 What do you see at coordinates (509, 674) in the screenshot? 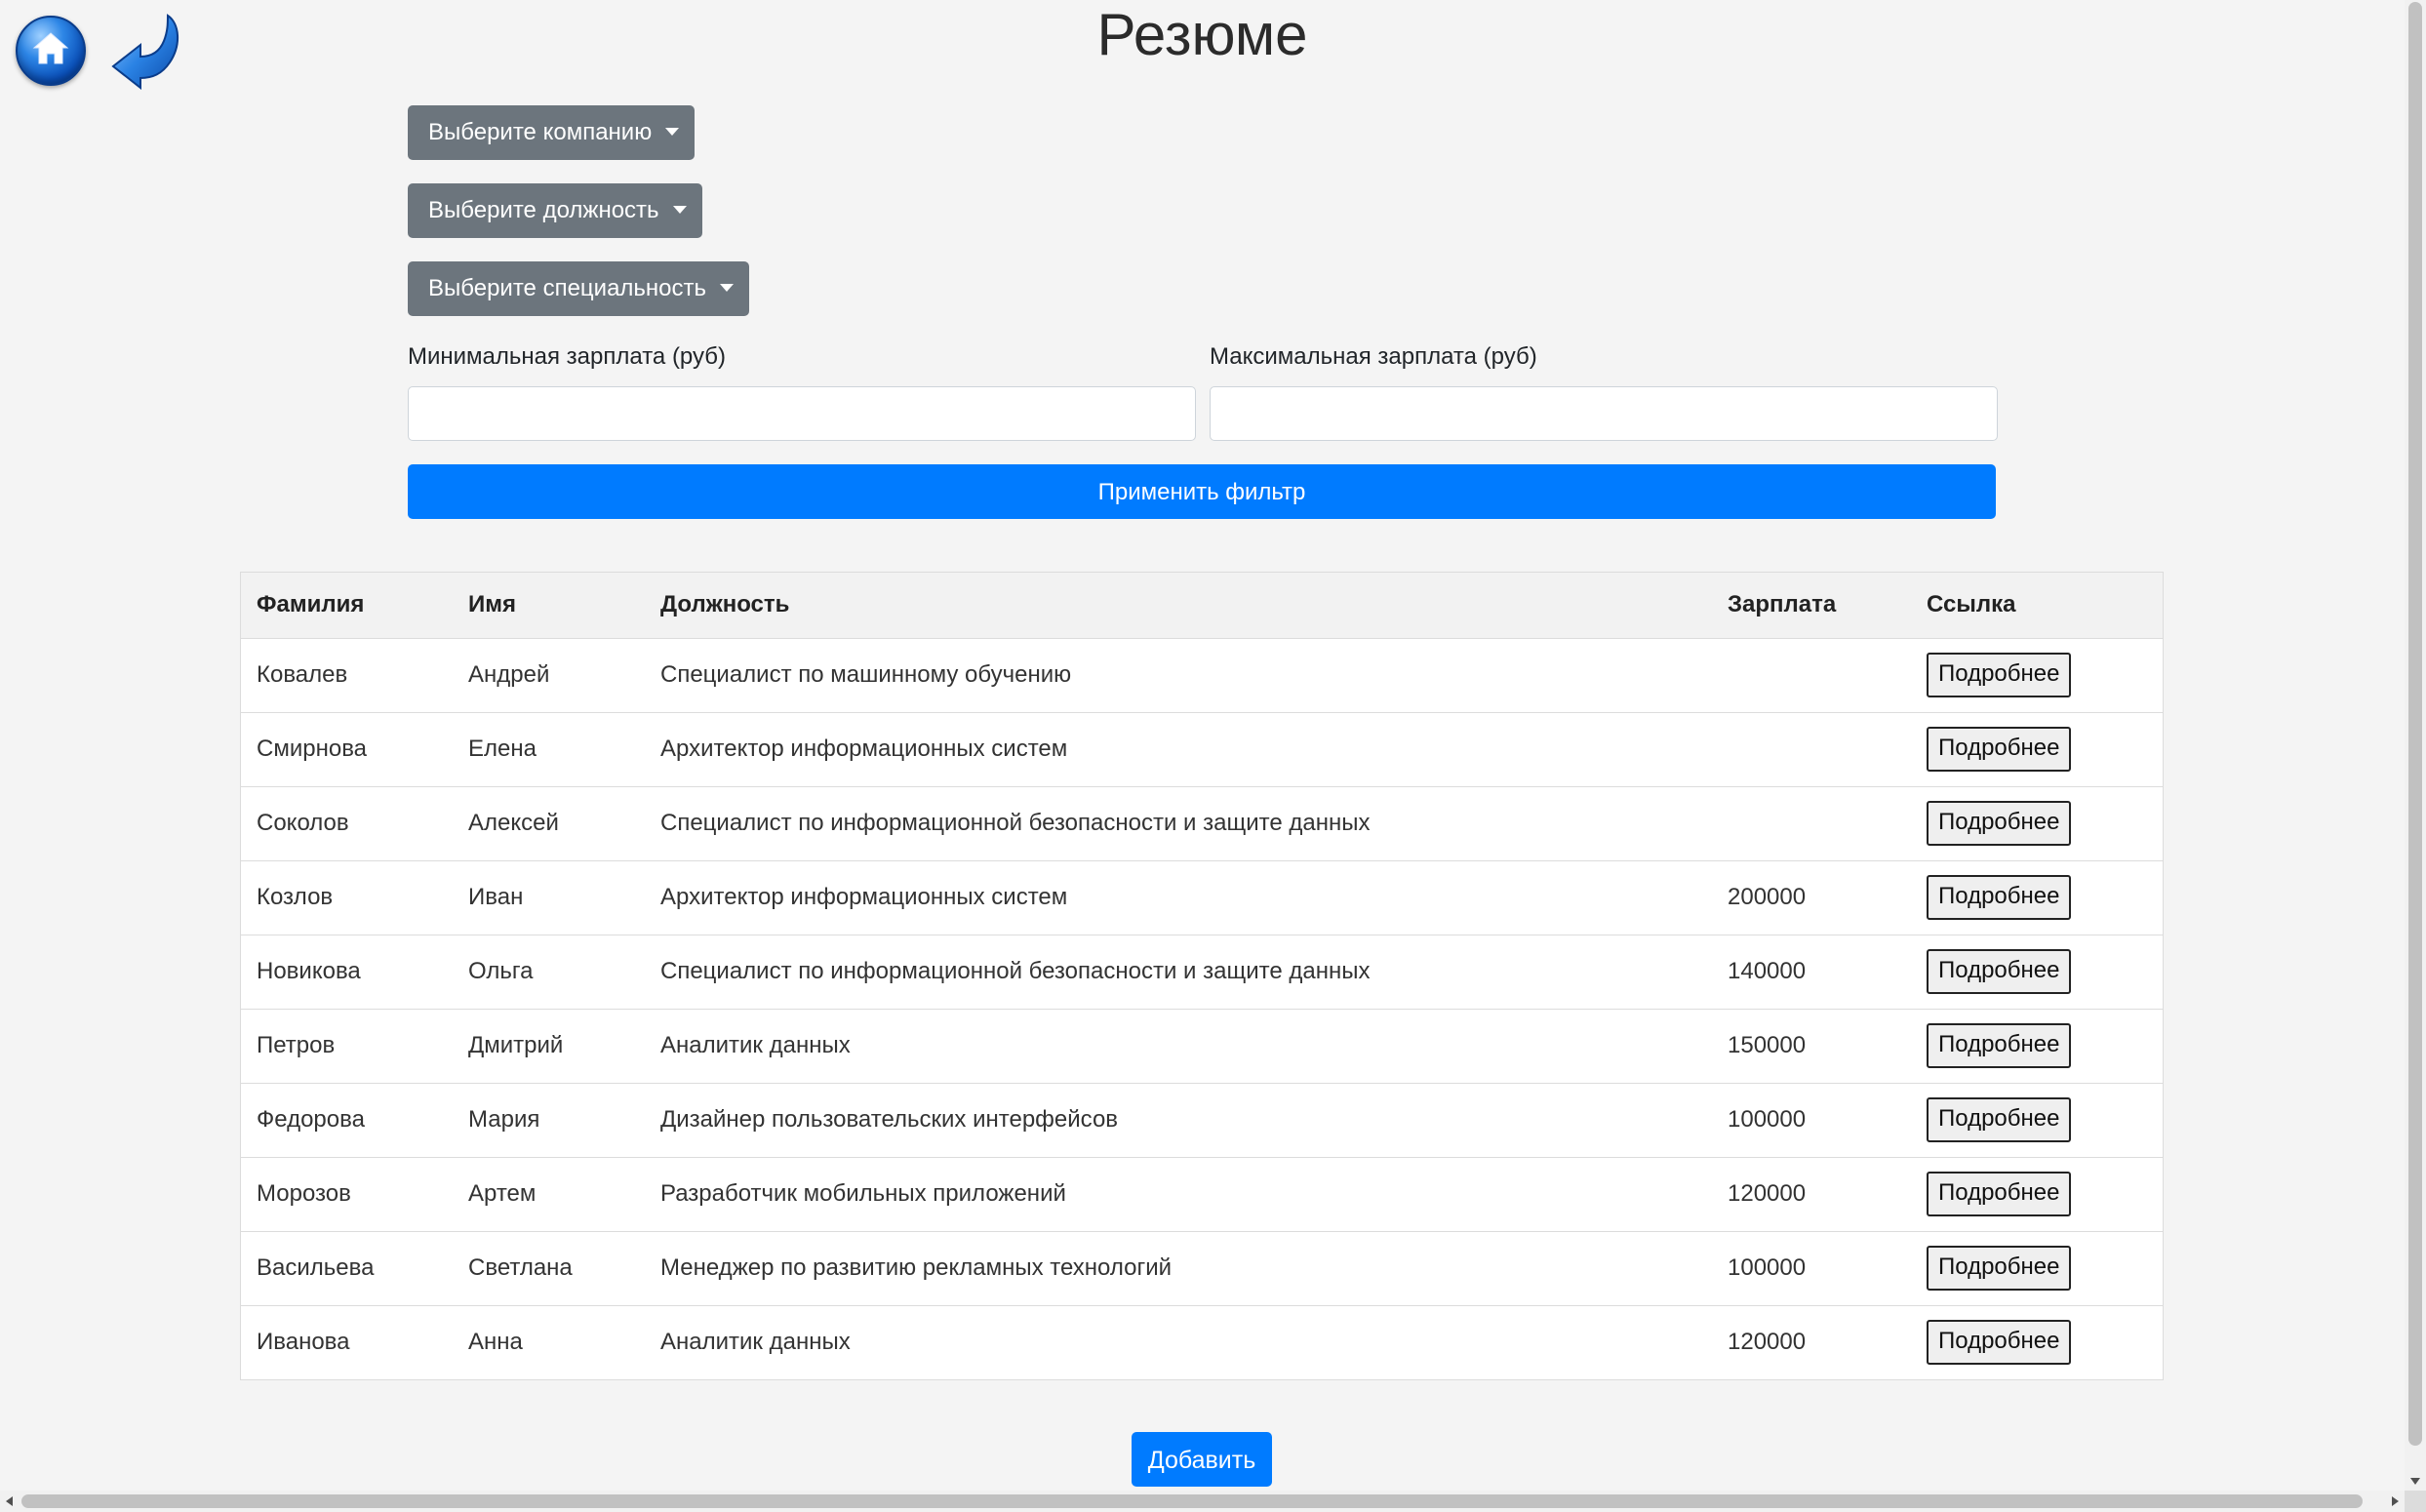
I see `cell-name: Андрей` at bounding box center [509, 674].